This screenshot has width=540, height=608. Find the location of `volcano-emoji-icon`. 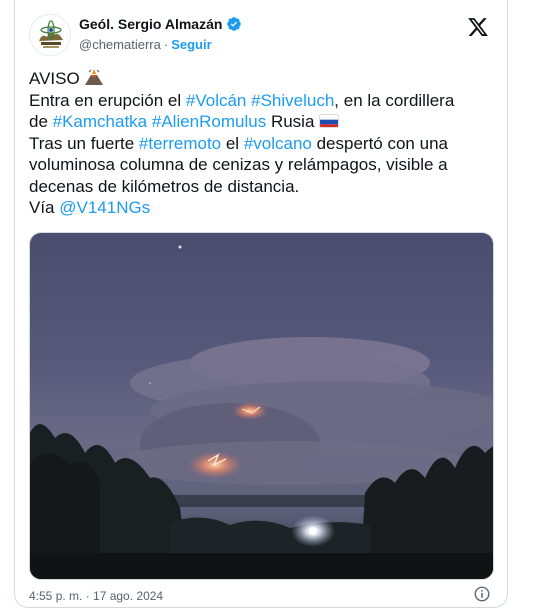

volcano-emoji-icon is located at coordinates (94, 77).